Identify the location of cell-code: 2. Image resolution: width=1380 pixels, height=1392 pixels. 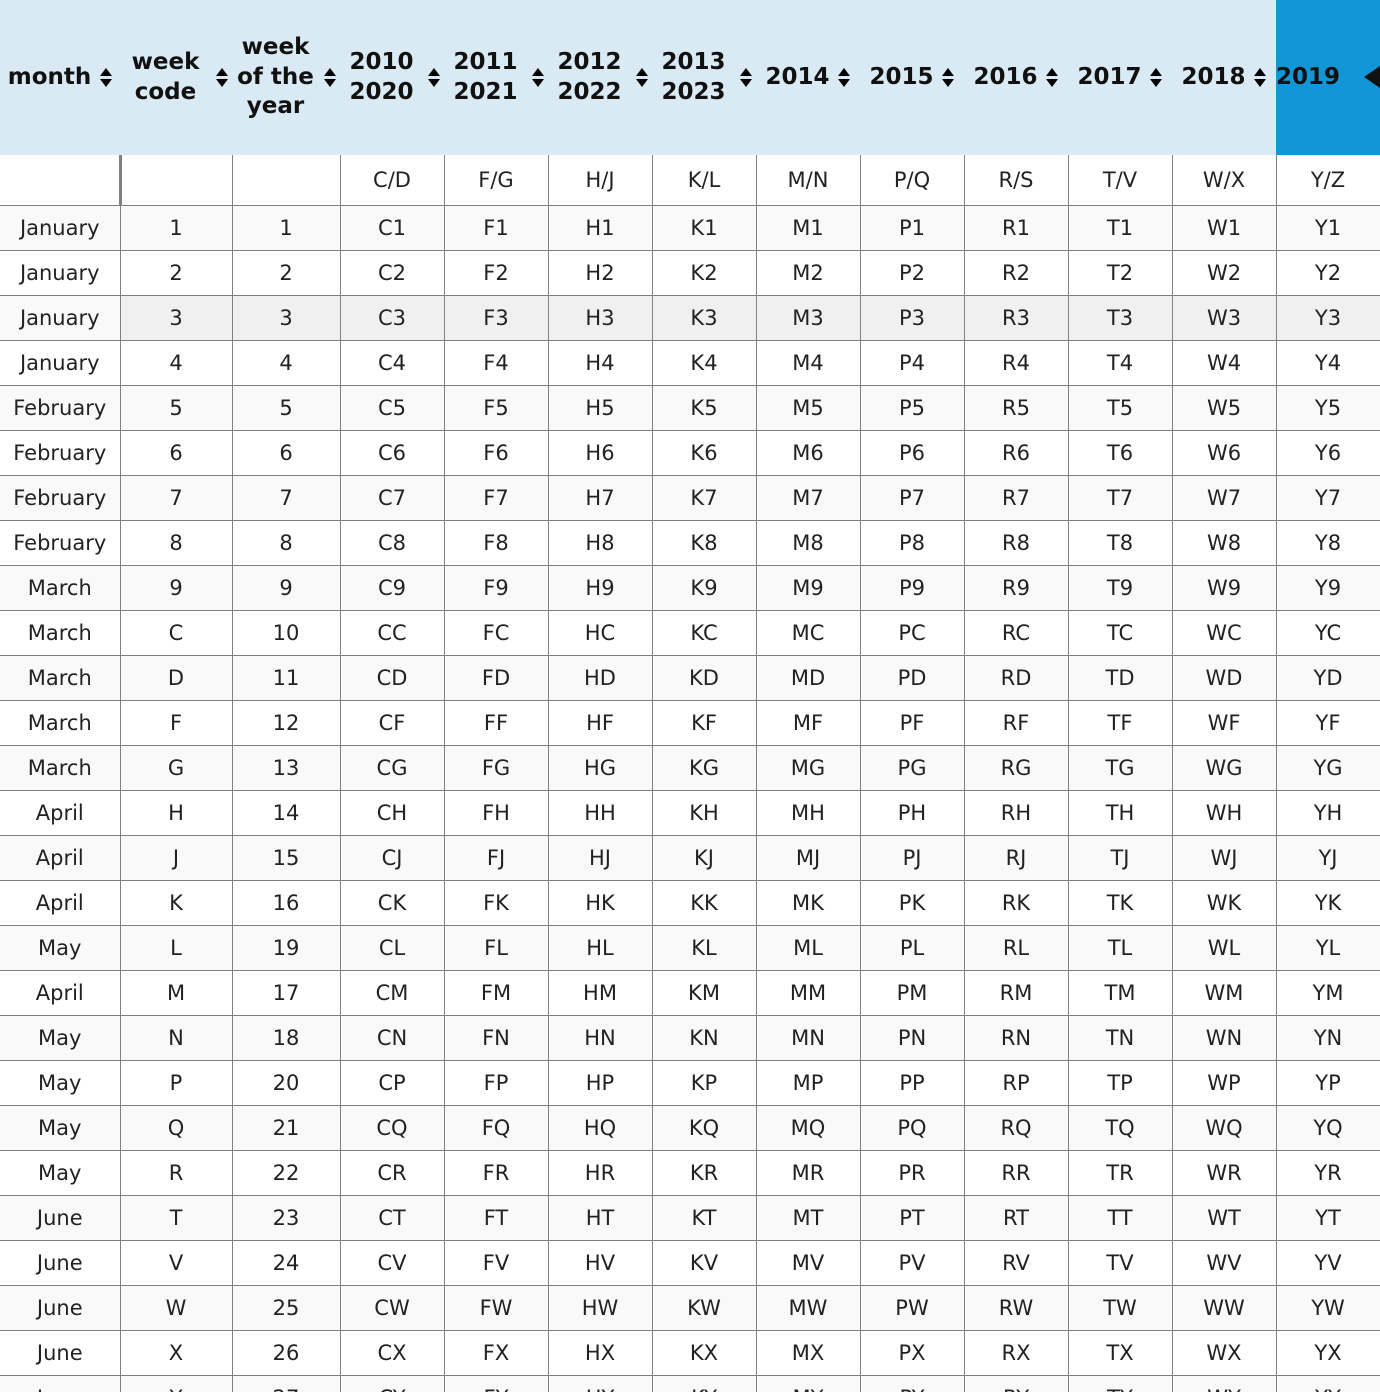
(176, 273).